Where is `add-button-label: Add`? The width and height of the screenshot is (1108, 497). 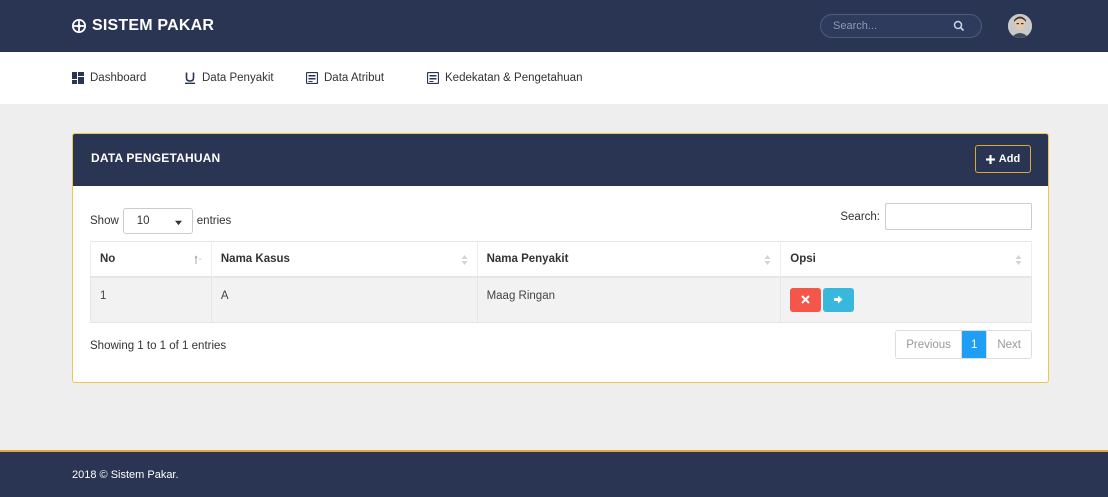 add-button-label: Add is located at coordinates (1009, 159).